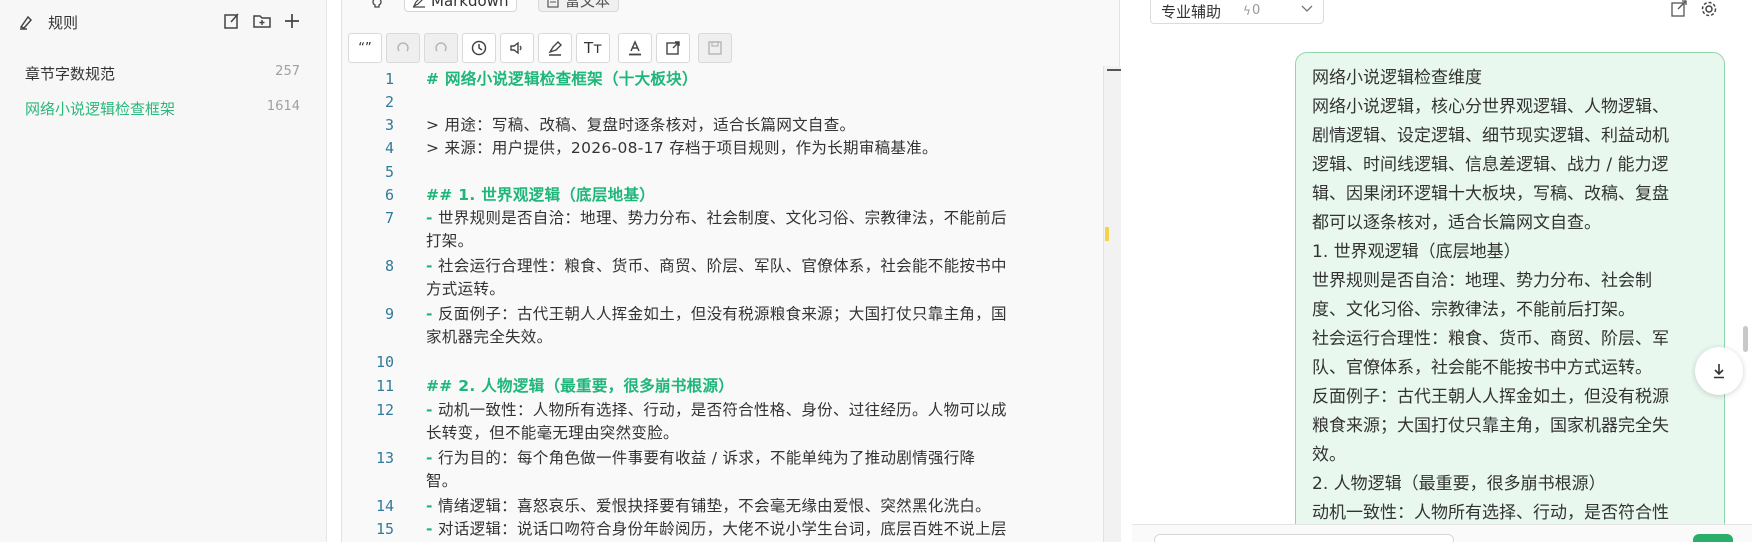 The width and height of the screenshot is (1752, 542). I want to click on rule-item-name: 网络小说逻辑检查框架, so click(100, 109).